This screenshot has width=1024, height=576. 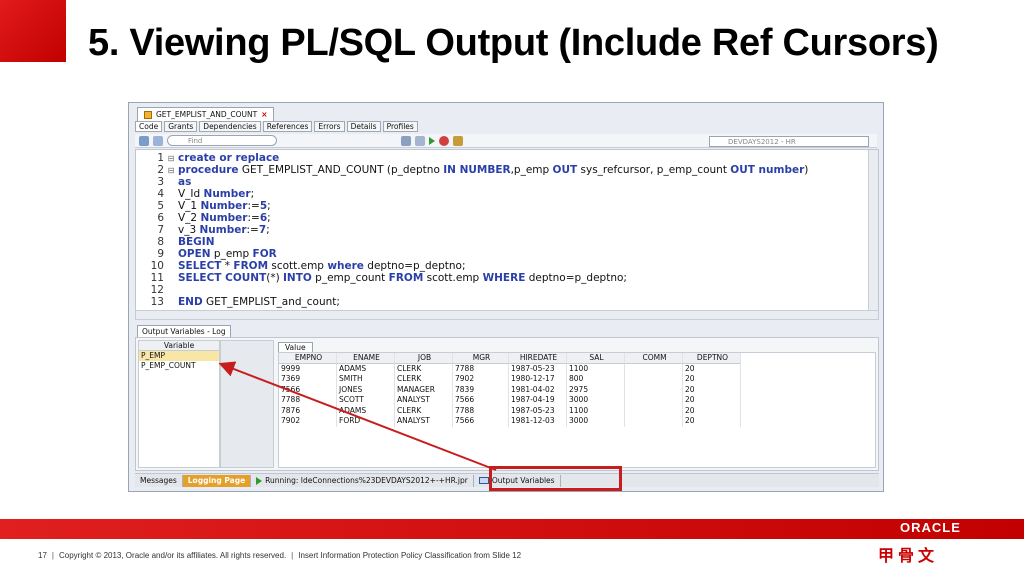 I want to click on code-line: 6 V_2 Number:= 6;, so click(x=203, y=218).